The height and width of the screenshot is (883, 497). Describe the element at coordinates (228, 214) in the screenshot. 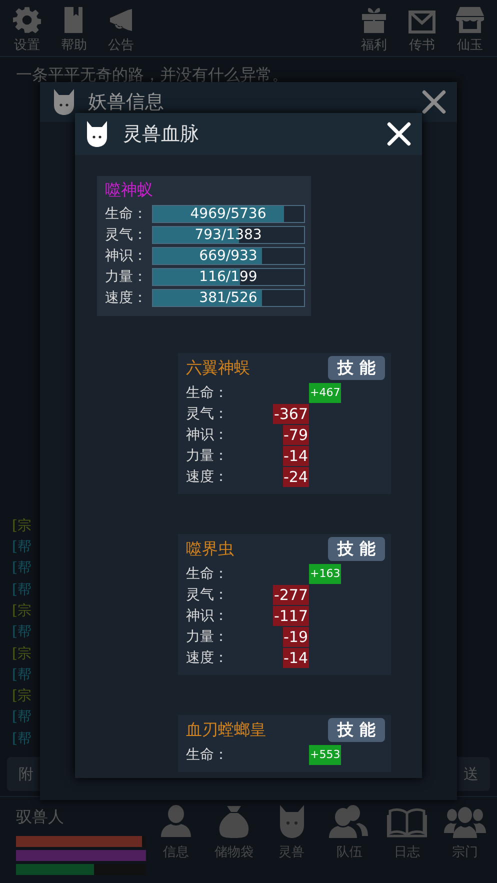

I see `stat-value: 4969/5736` at that location.